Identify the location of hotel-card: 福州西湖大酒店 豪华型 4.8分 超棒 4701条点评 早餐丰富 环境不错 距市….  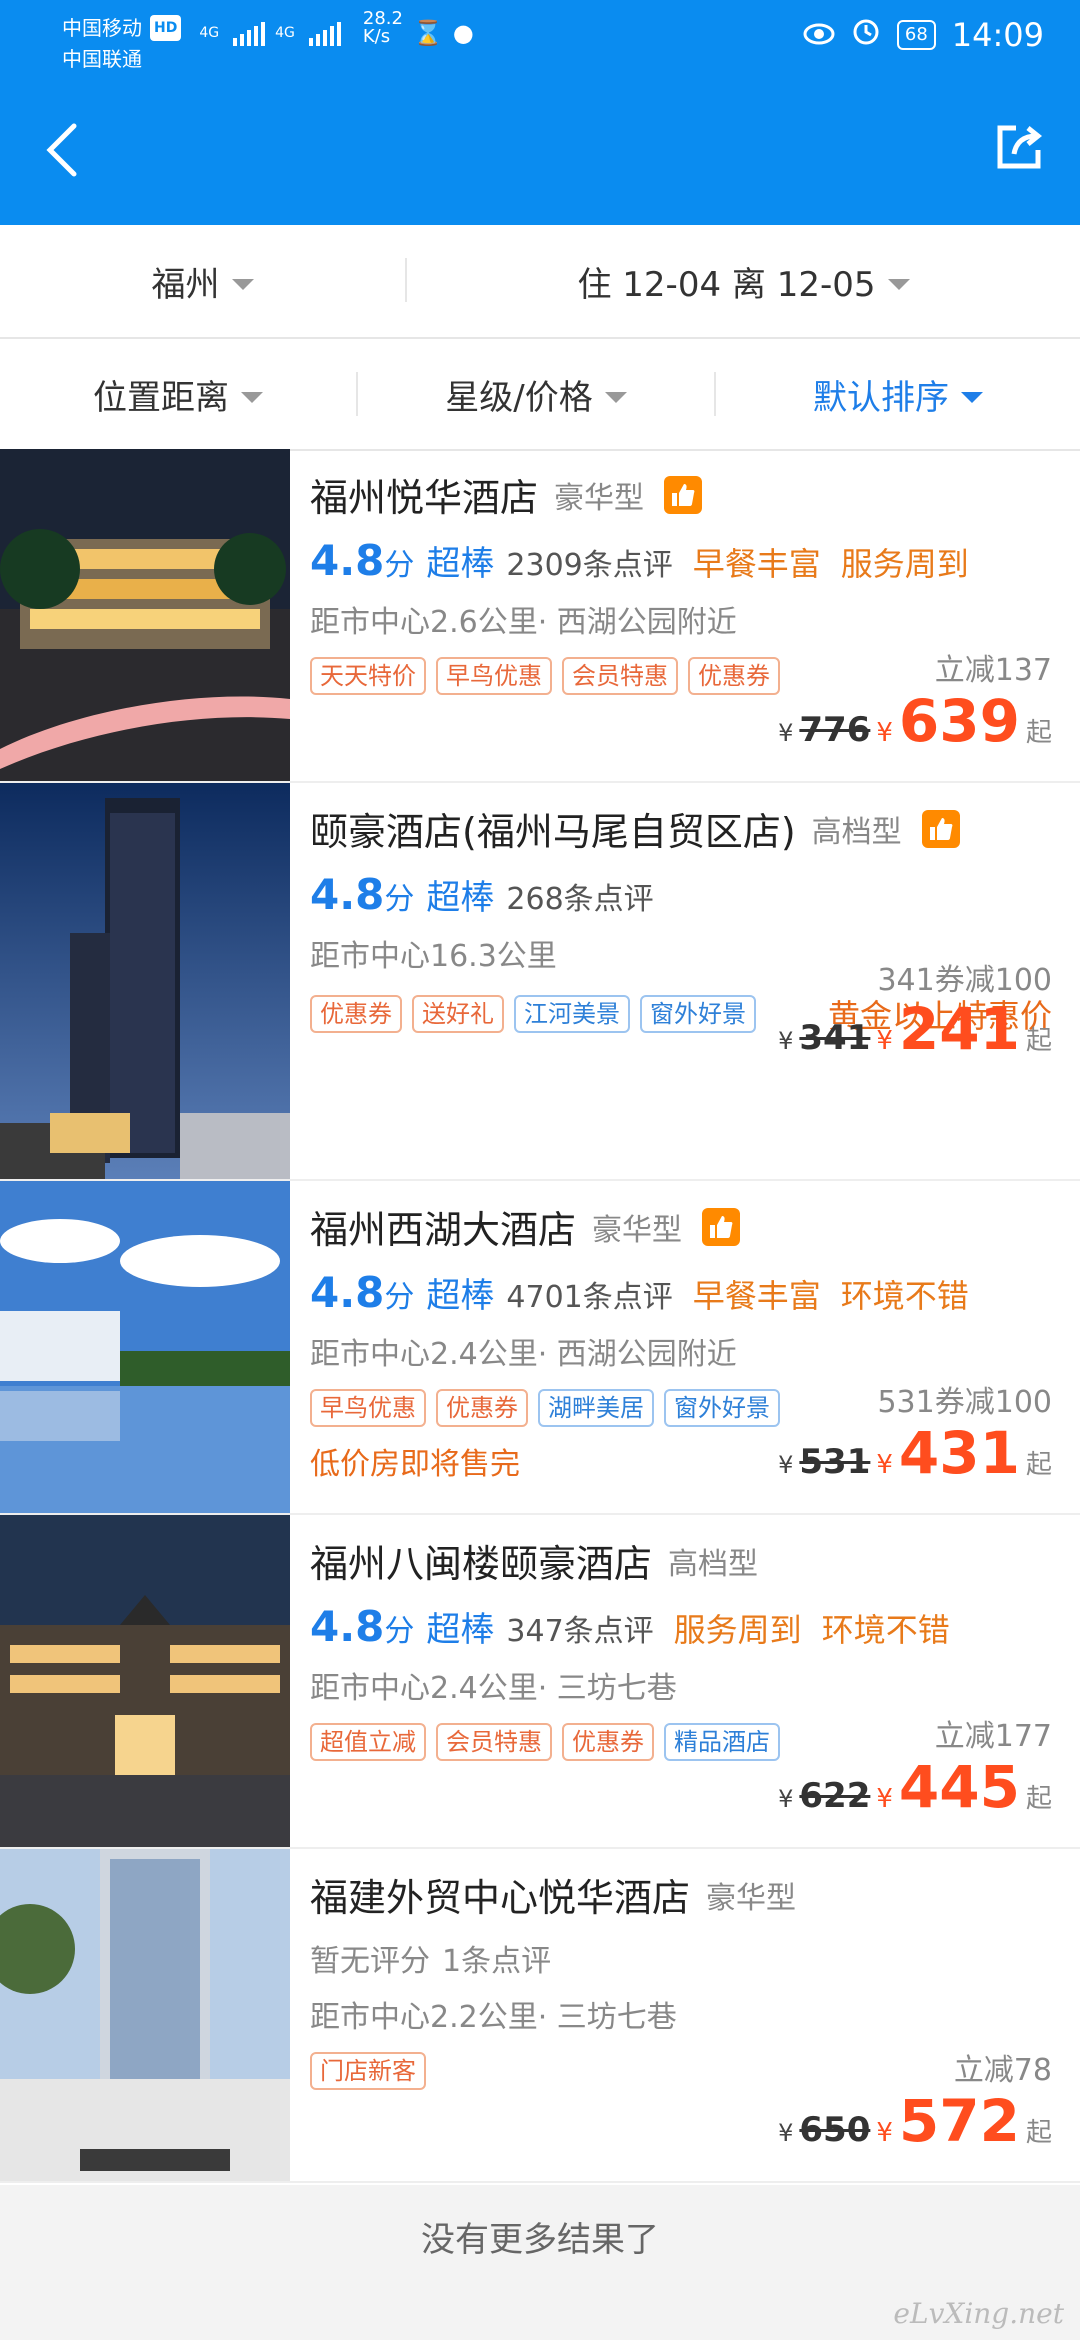
(540, 1348).